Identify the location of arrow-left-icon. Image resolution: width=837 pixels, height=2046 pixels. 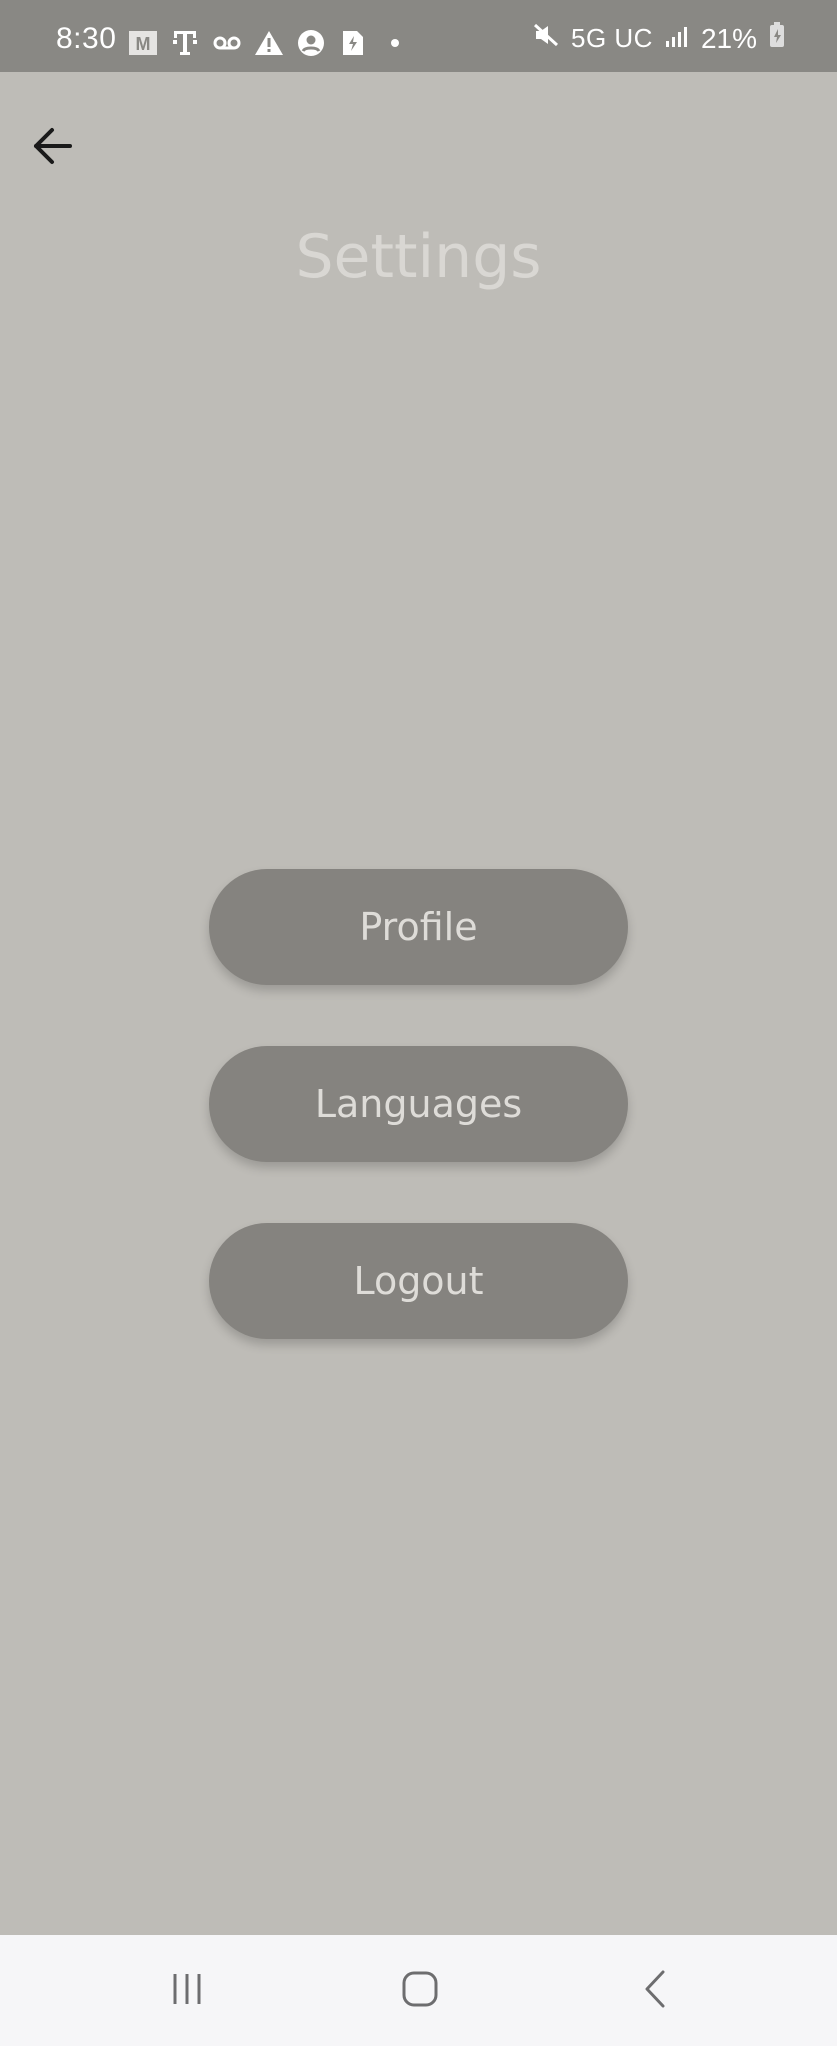
(52, 148).